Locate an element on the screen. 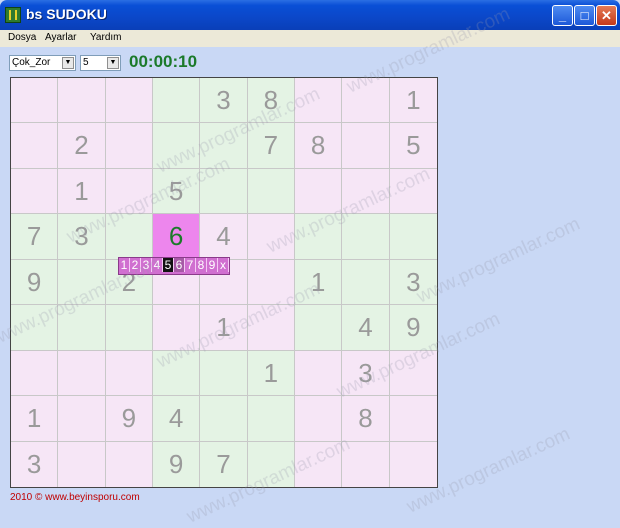 The height and width of the screenshot is (528, 620). picker-option: 3 is located at coordinates (146, 265).